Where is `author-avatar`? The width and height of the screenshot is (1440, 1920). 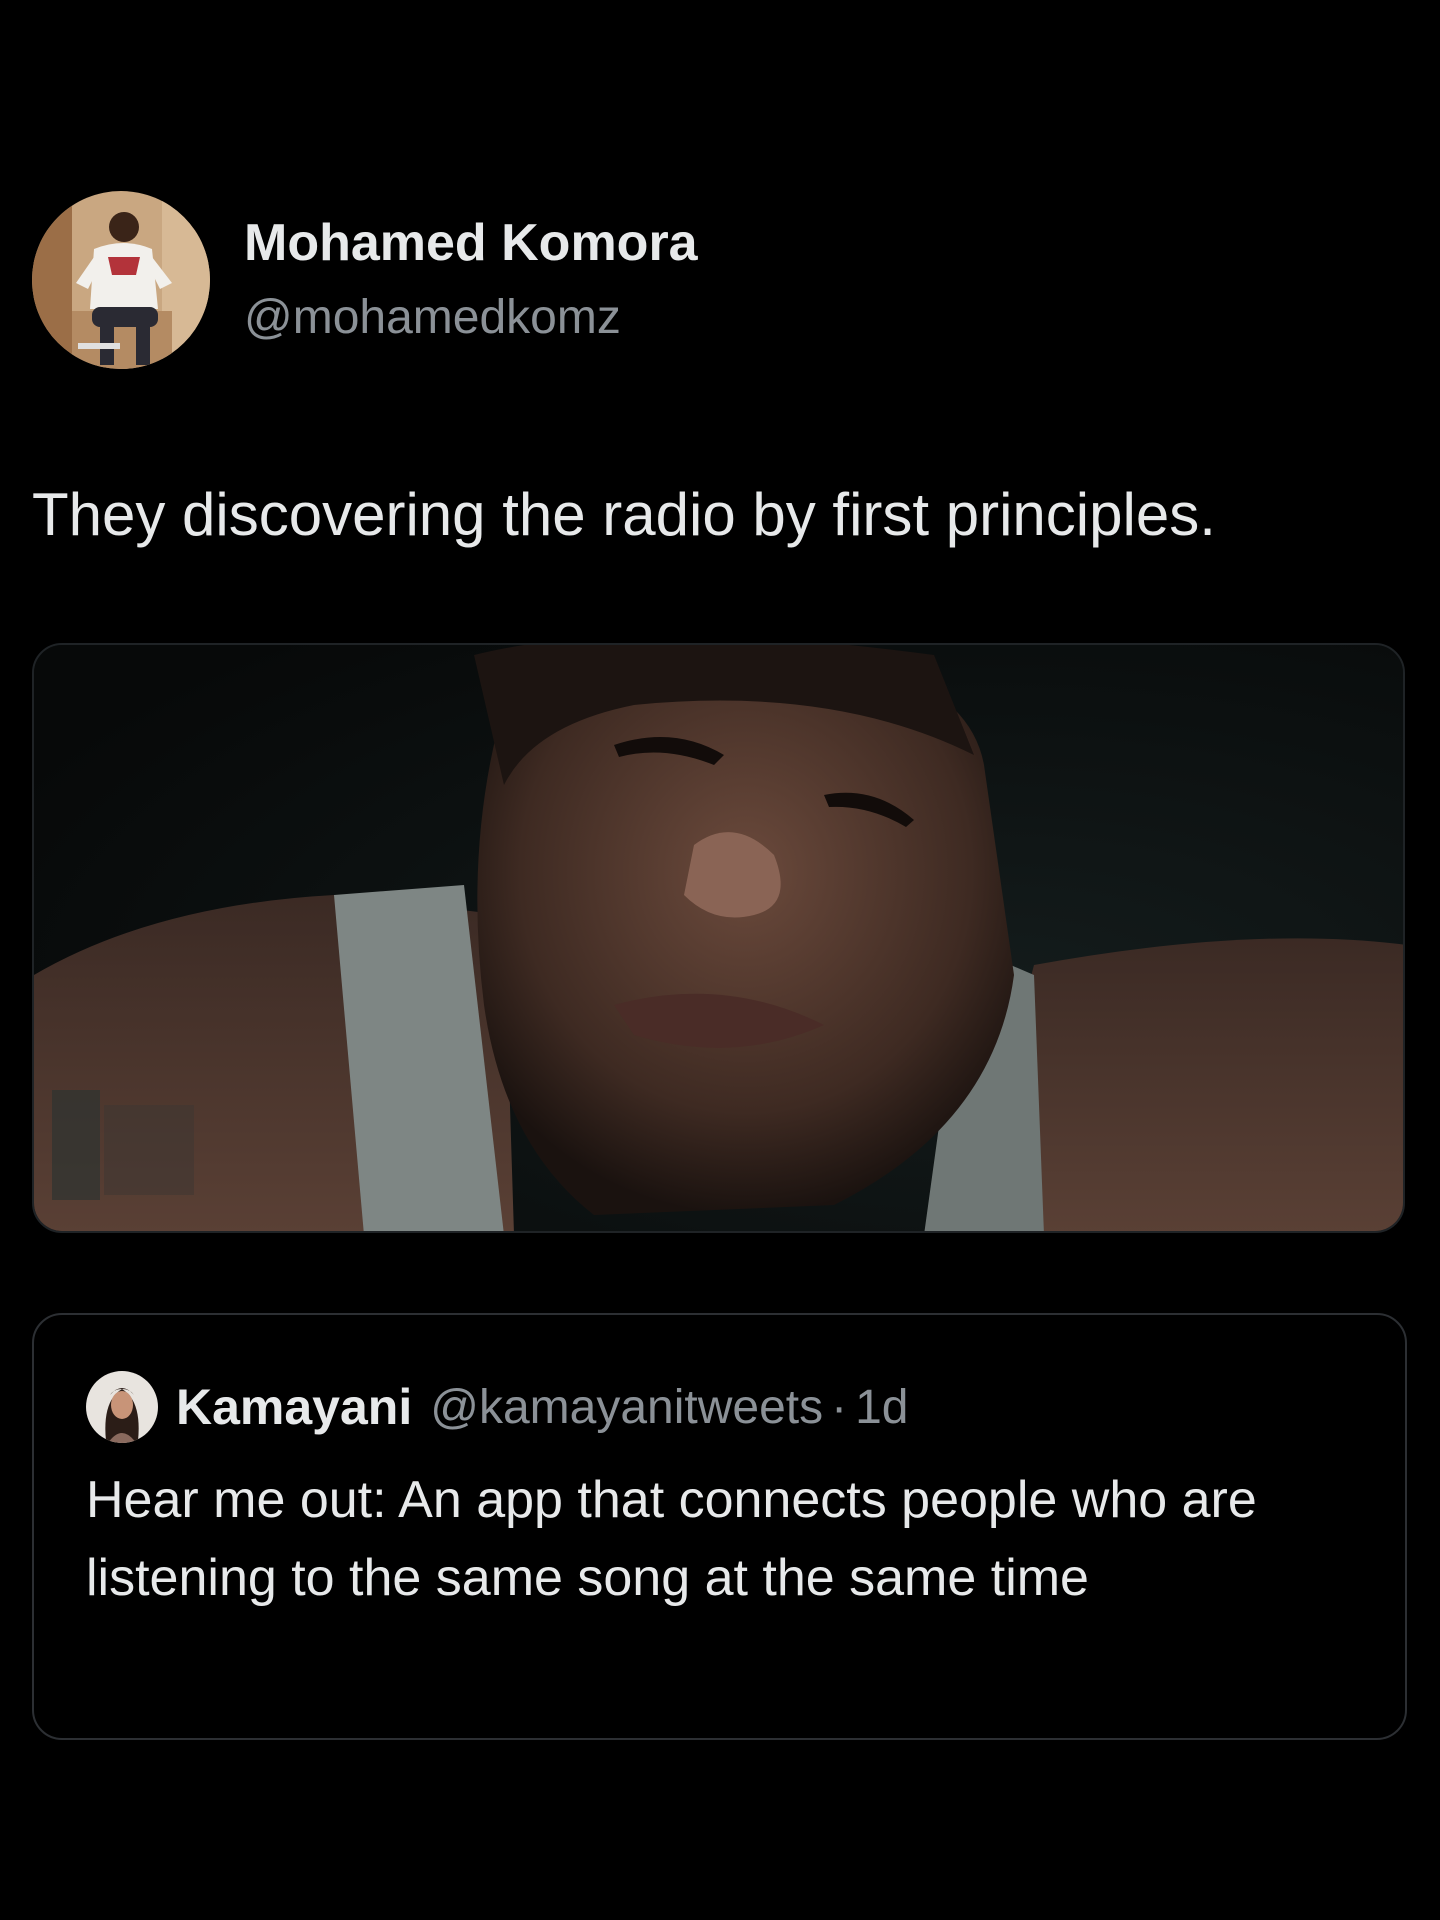 author-avatar is located at coordinates (121, 280).